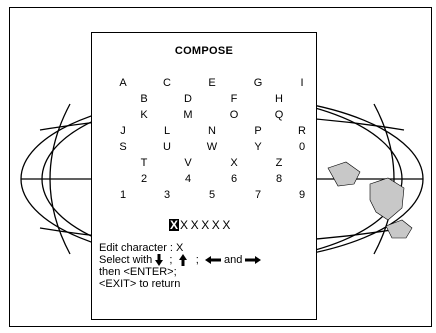 The image size is (436, 333). Describe the element at coordinates (180, 248) in the screenshot. I see `edit-character-value: X` at that location.